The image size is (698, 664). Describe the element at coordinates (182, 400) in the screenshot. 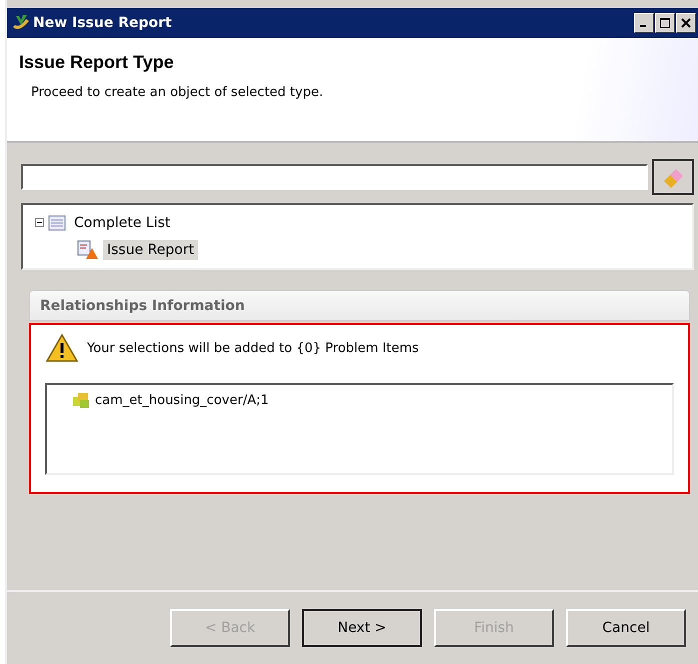

I see `list-item: cam_et_housing_cover/A;1` at that location.